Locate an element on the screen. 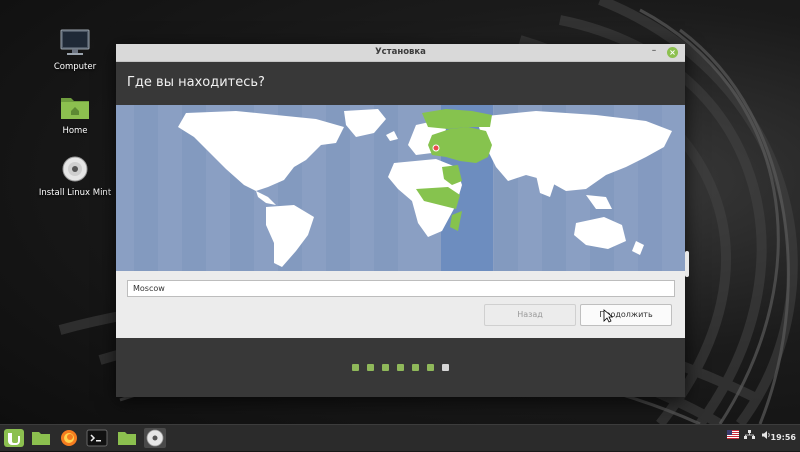 This screenshot has width=800, height=452. back-button: Назад is located at coordinates (530, 315).